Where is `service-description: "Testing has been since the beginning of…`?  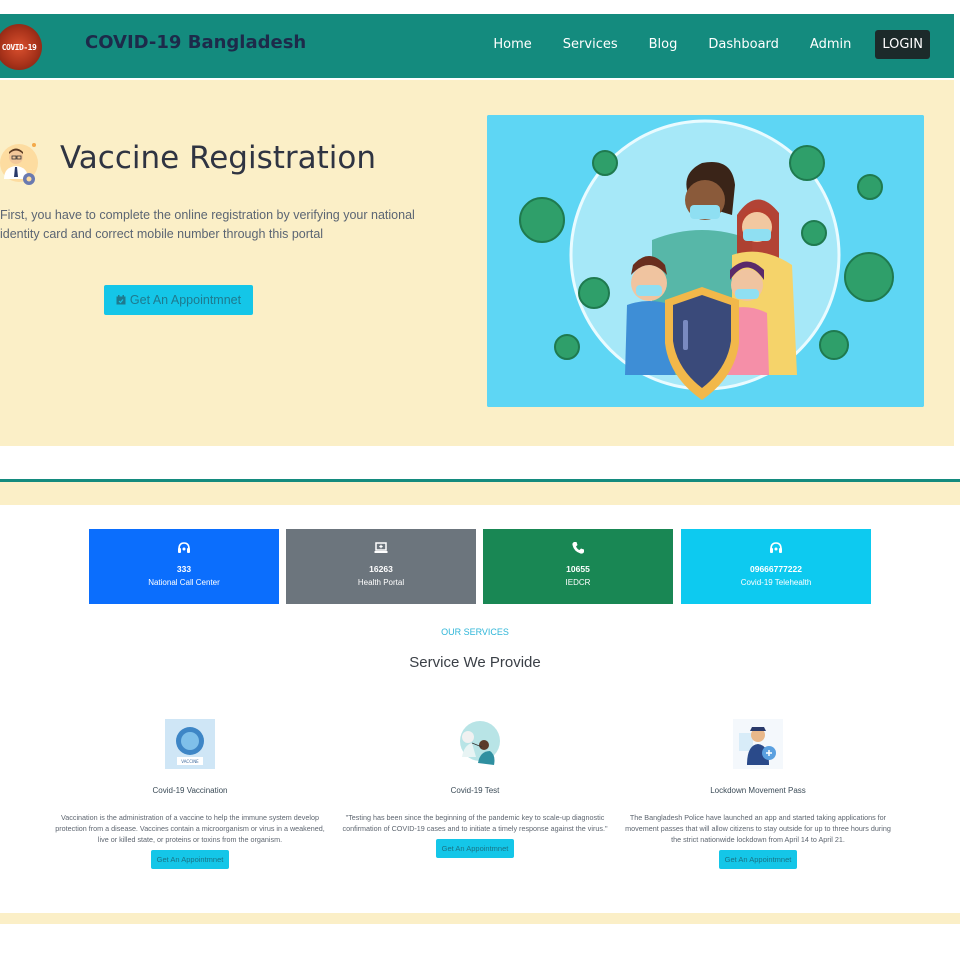 service-description: "Testing has been since the beginning of… is located at coordinates (475, 823).